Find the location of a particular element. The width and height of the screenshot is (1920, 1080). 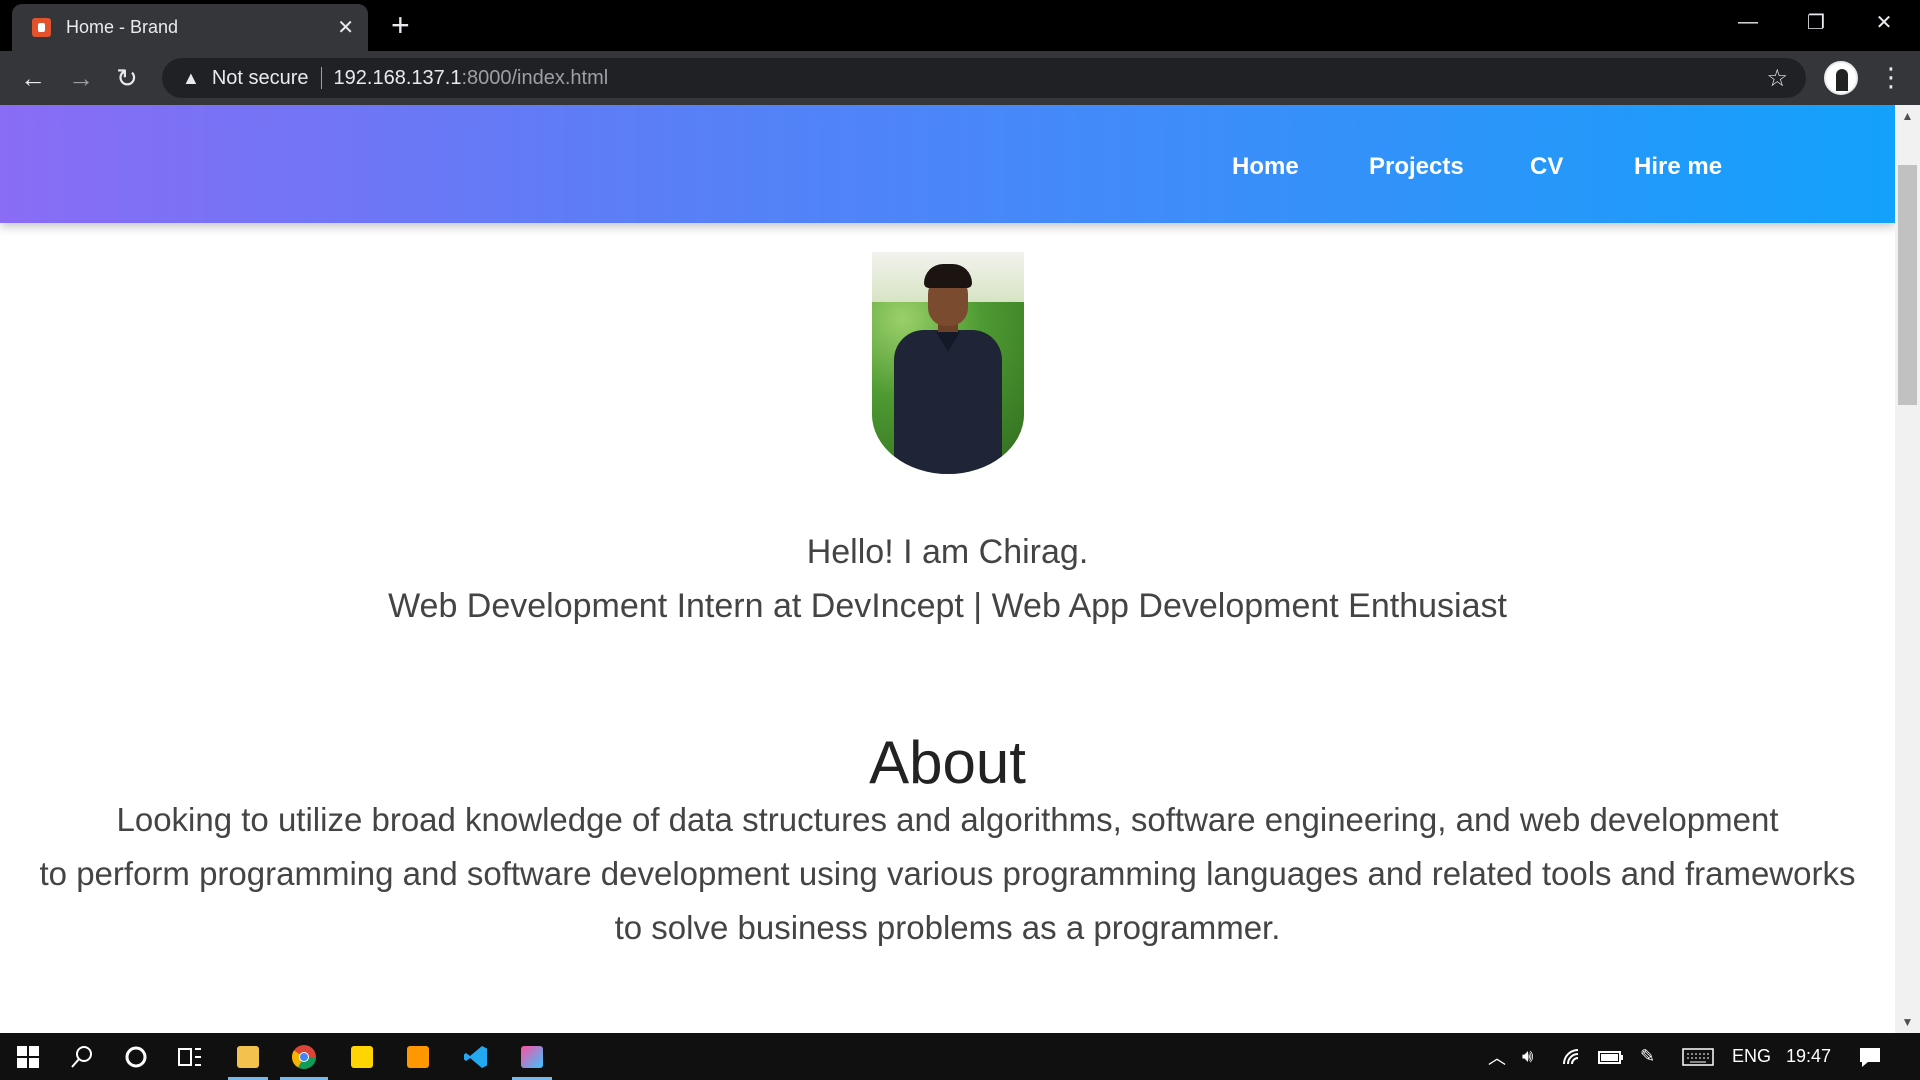

windows-taskbar: ︿ 🔊︎ ✎ ENG 19:47 is located at coordinates (960, 1056).